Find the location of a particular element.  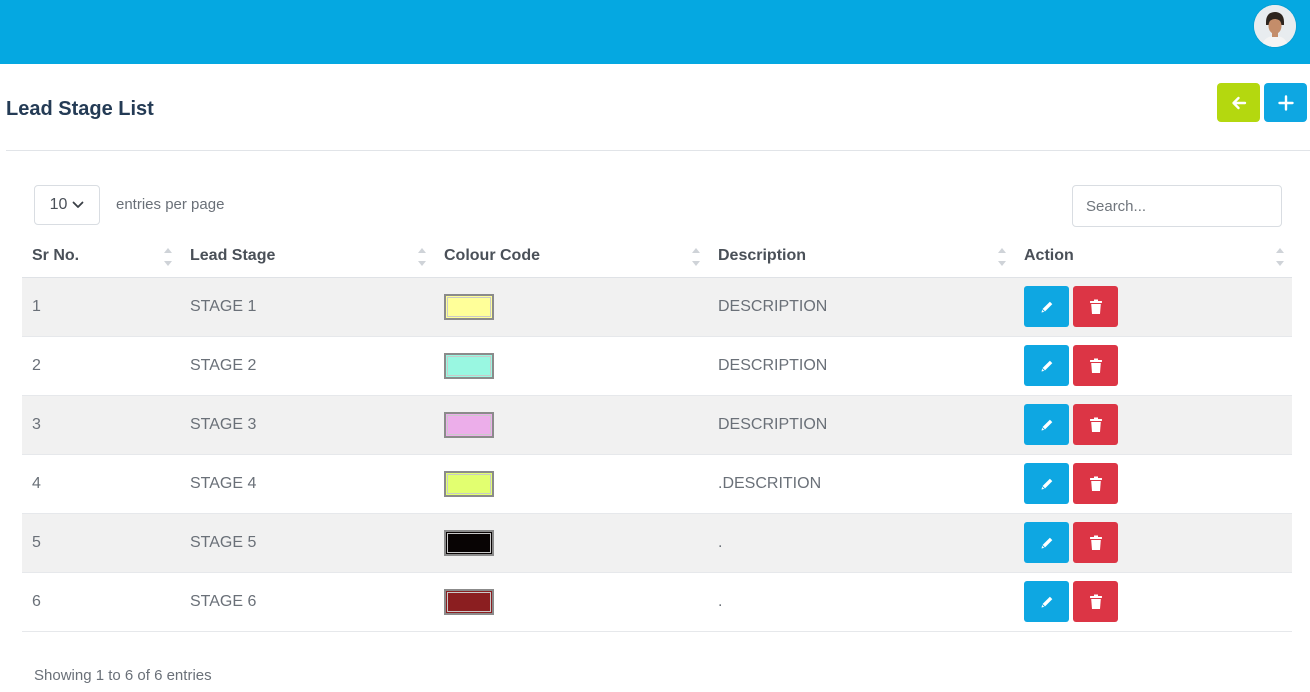

column-header-sr-no: Sr No. is located at coordinates (101, 257).